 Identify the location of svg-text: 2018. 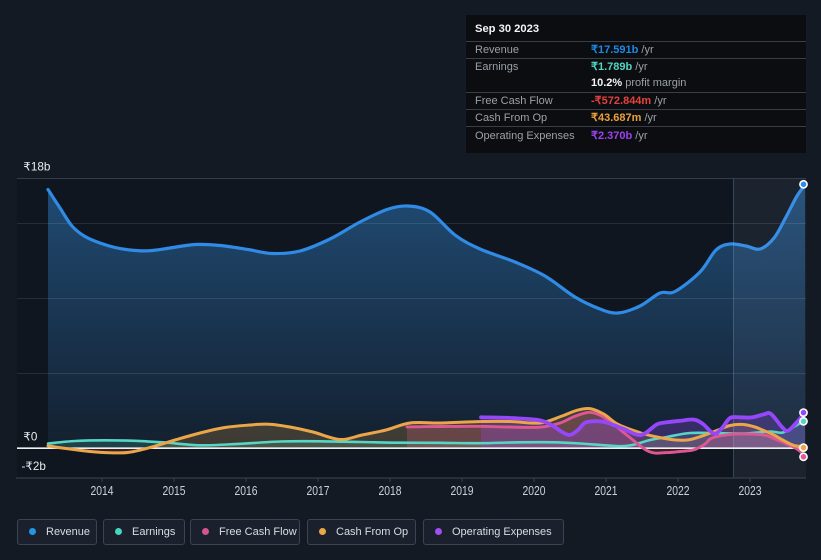
(390, 491).